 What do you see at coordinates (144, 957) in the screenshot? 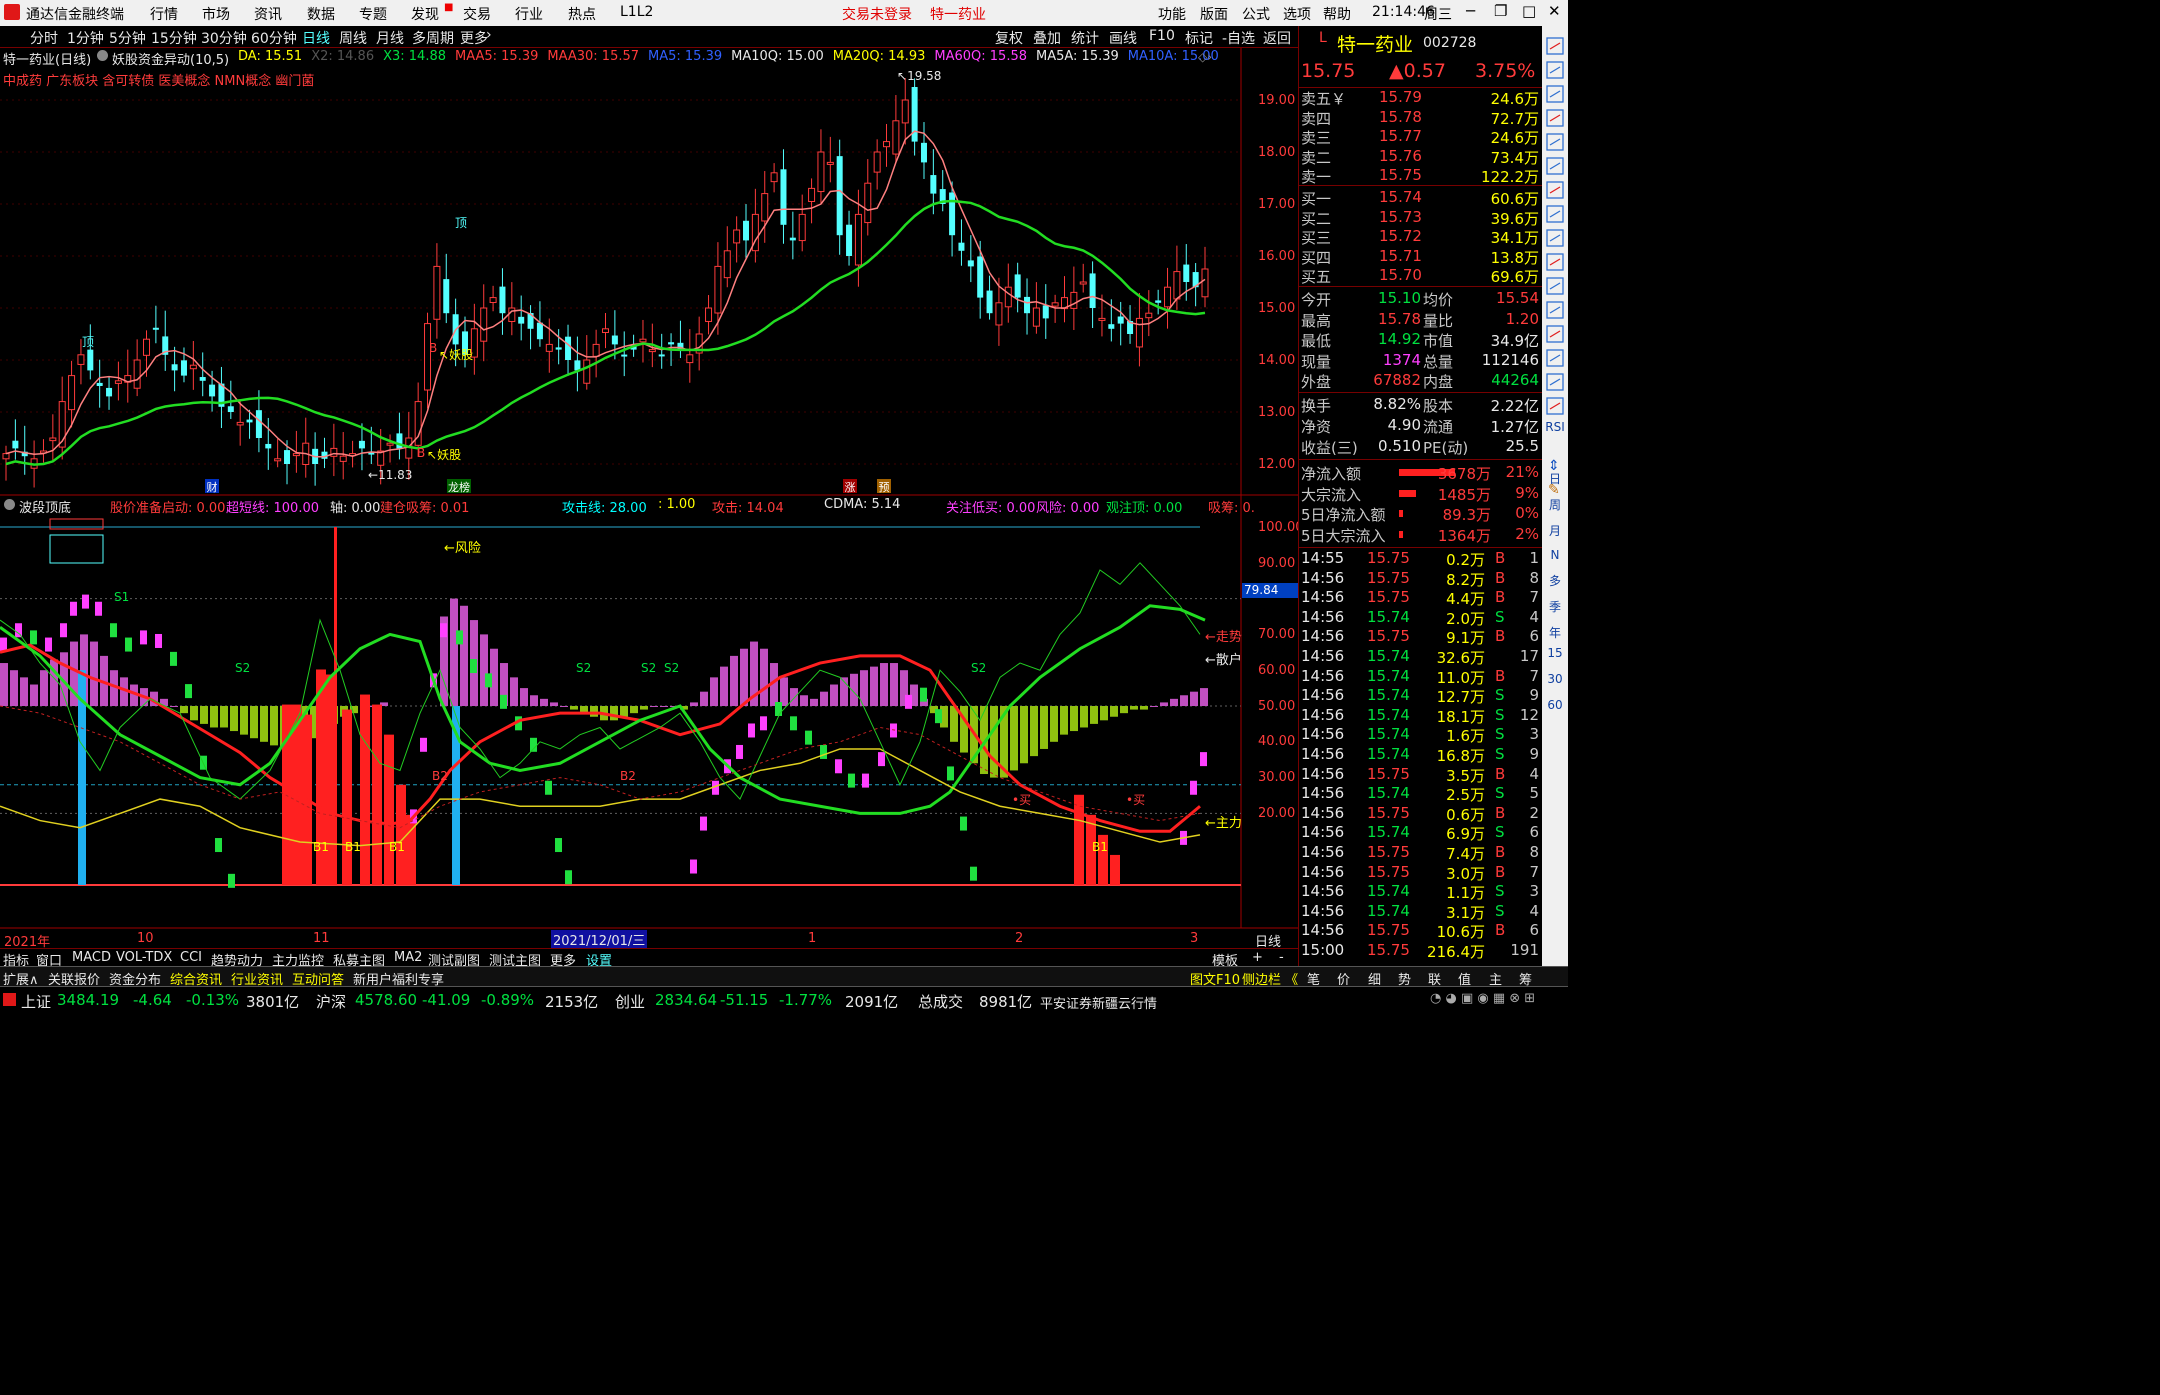
I see `tab-vol-tdx: VOL-TDX` at bounding box center [144, 957].